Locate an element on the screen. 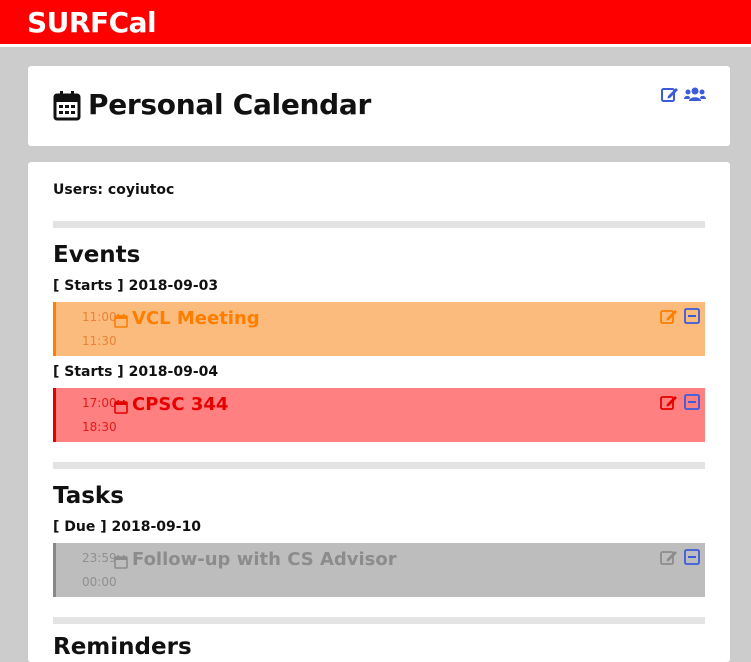 This screenshot has width=751, height=662. users-button is located at coordinates (695, 96).